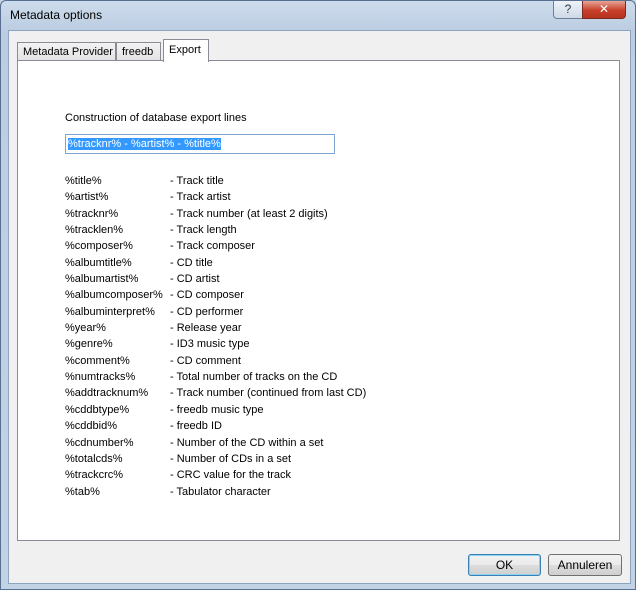 The height and width of the screenshot is (590, 636). I want to click on close-button: ✕, so click(604, 10).